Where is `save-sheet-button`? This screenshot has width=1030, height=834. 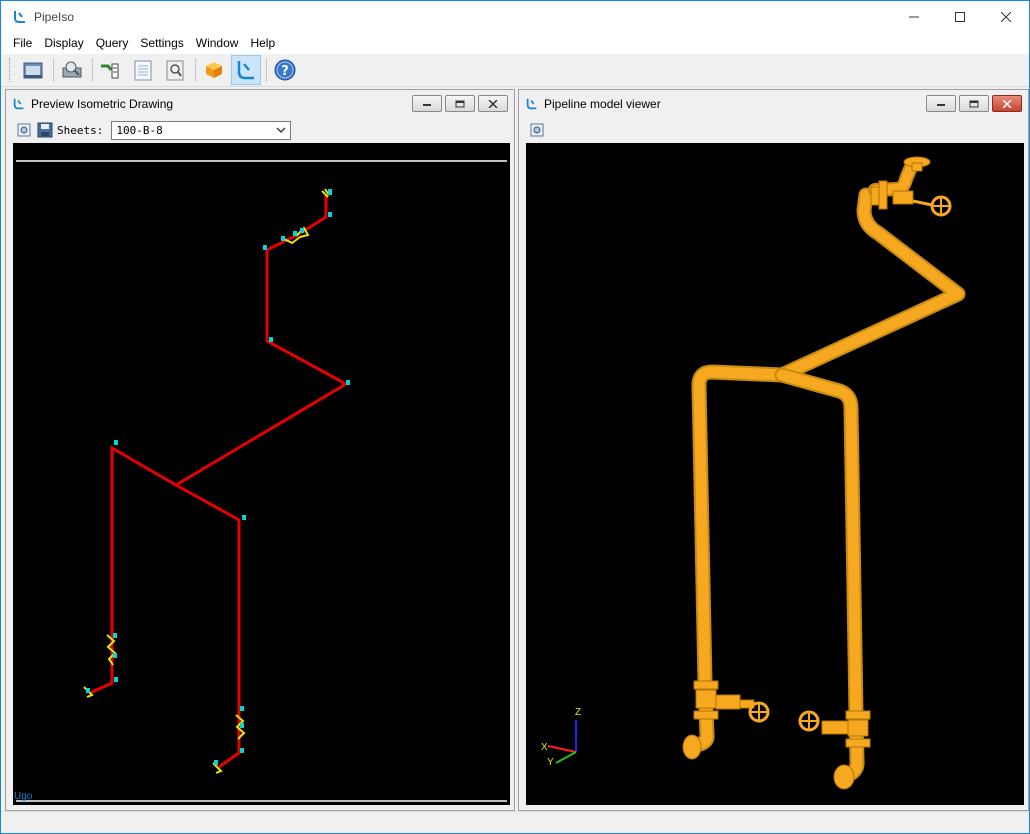 save-sheet-button is located at coordinates (45, 130).